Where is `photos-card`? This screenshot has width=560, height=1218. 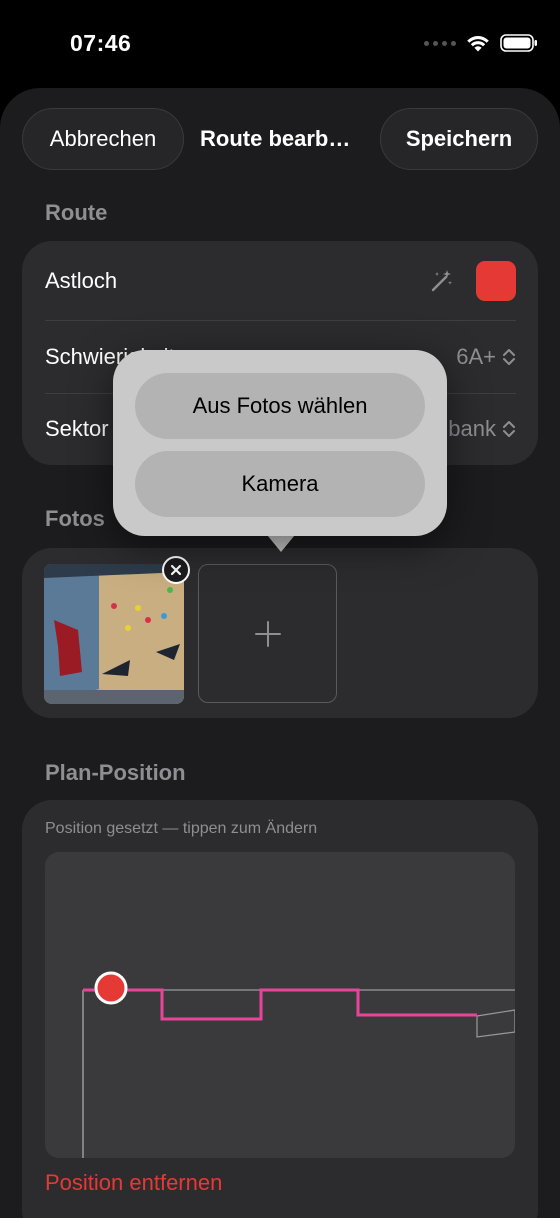
photos-card is located at coordinates (280, 633).